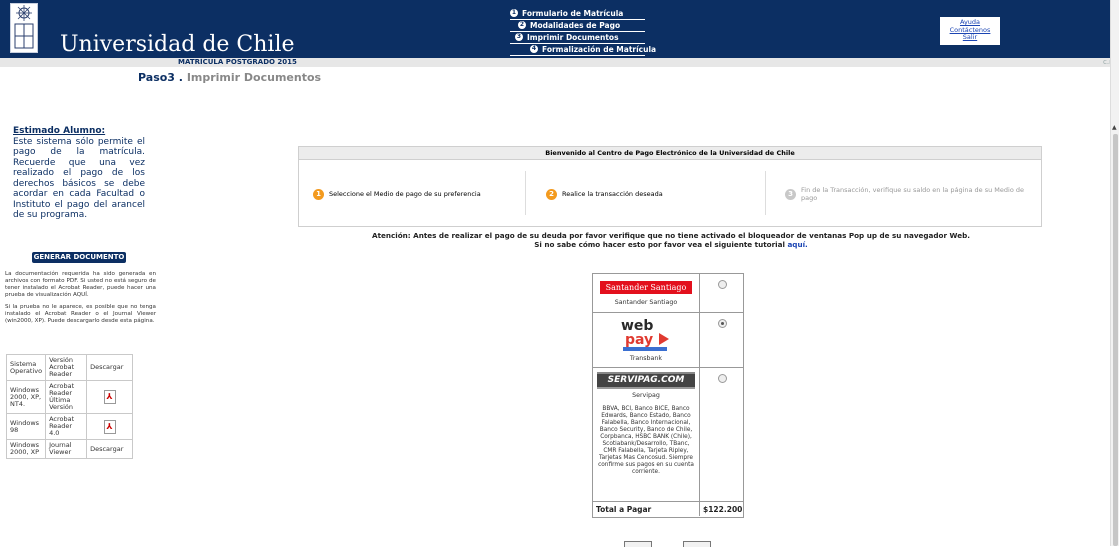 This screenshot has height=547, width=1119. I want to click on webpay-option: web pay Transbank, so click(646, 340).